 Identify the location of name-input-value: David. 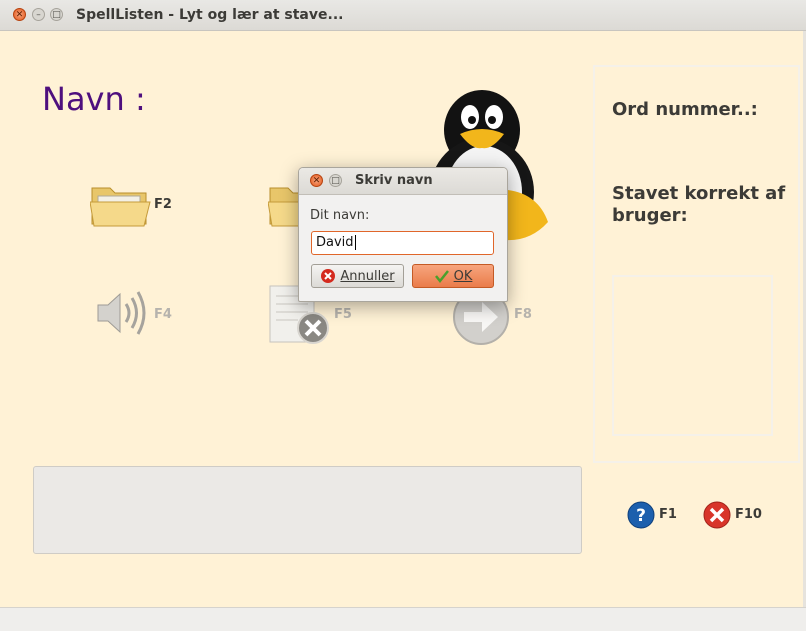
(335, 242).